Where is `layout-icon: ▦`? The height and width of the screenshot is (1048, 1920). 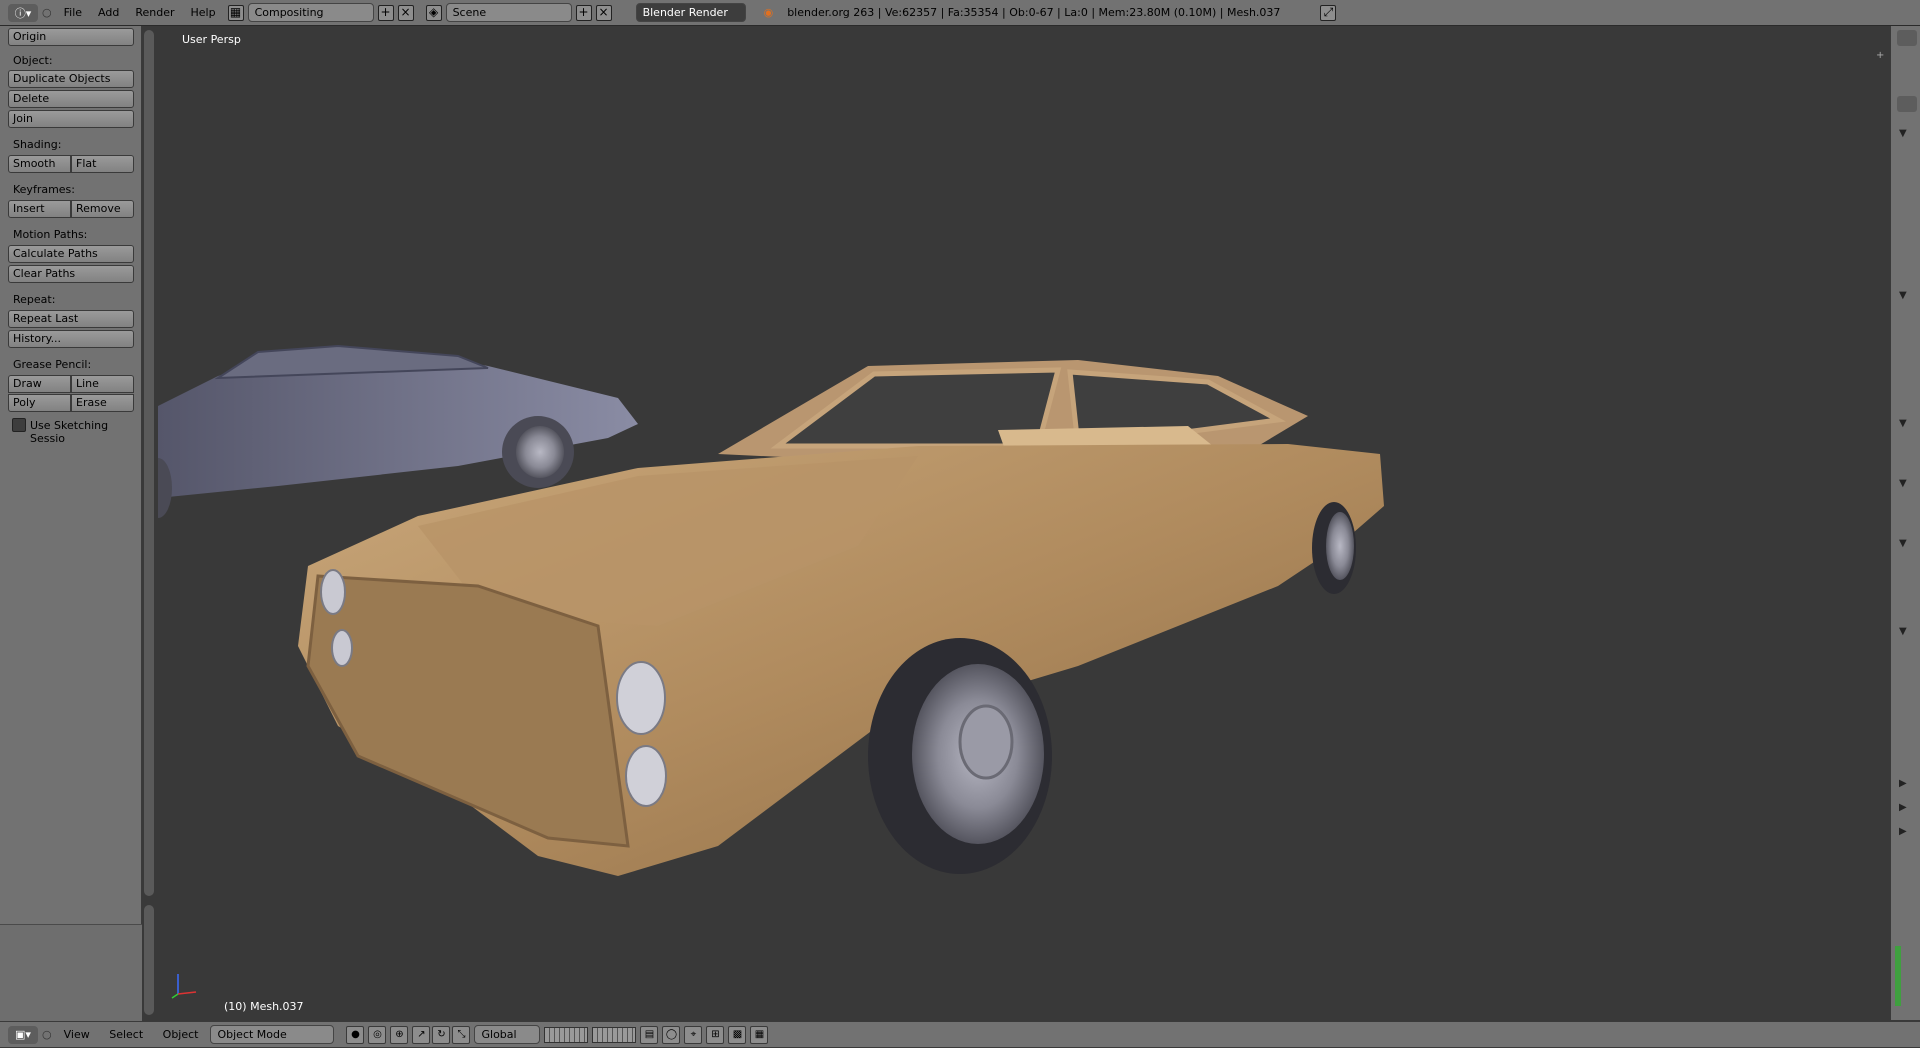 layout-icon: ▦ is located at coordinates (235, 12).